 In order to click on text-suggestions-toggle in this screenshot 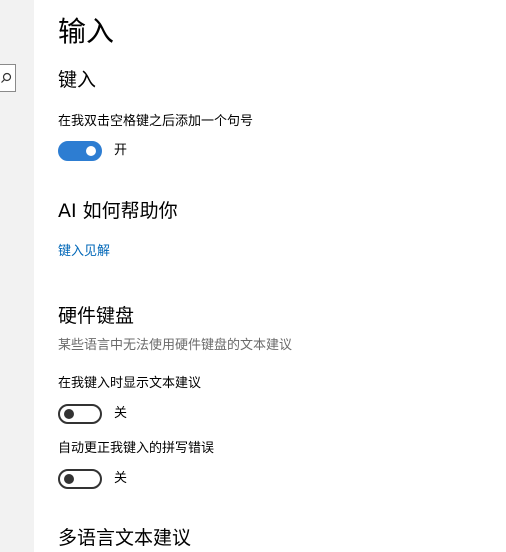, I will do `click(80, 414)`.